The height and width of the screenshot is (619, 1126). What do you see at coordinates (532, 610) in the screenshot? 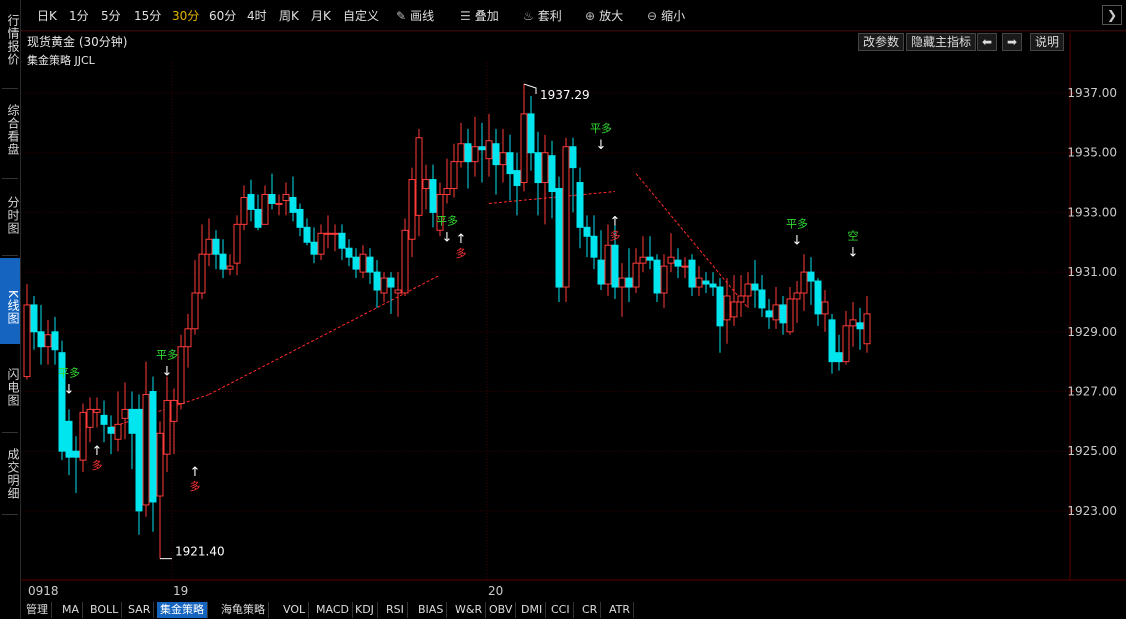
I see `tab-dmi: DMI` at bounding box center [532, 610].